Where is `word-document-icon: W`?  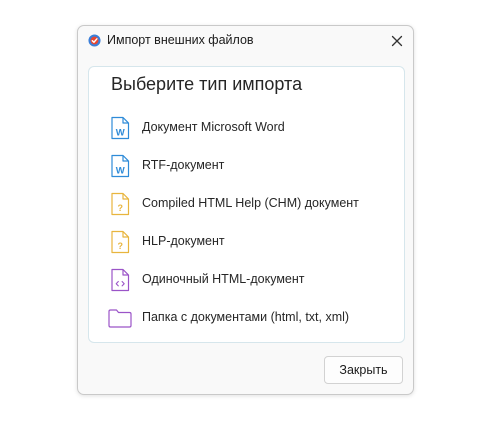
word-document-icon: W is located at coordinates (120, 128).